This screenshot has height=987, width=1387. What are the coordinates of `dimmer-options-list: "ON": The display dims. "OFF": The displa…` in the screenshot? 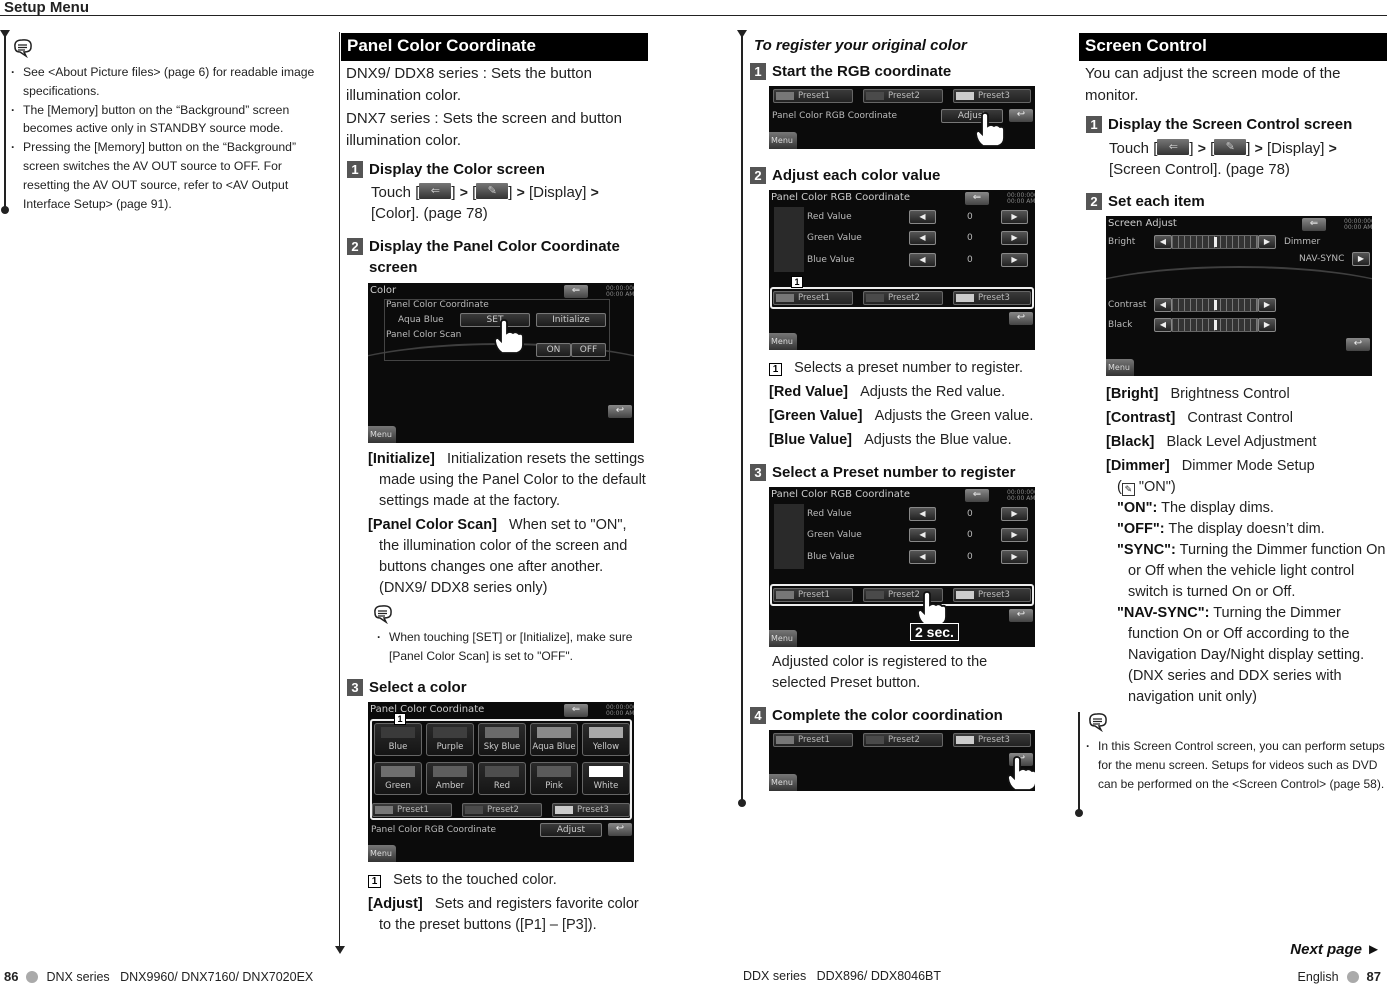 It's located at (1246, 603).